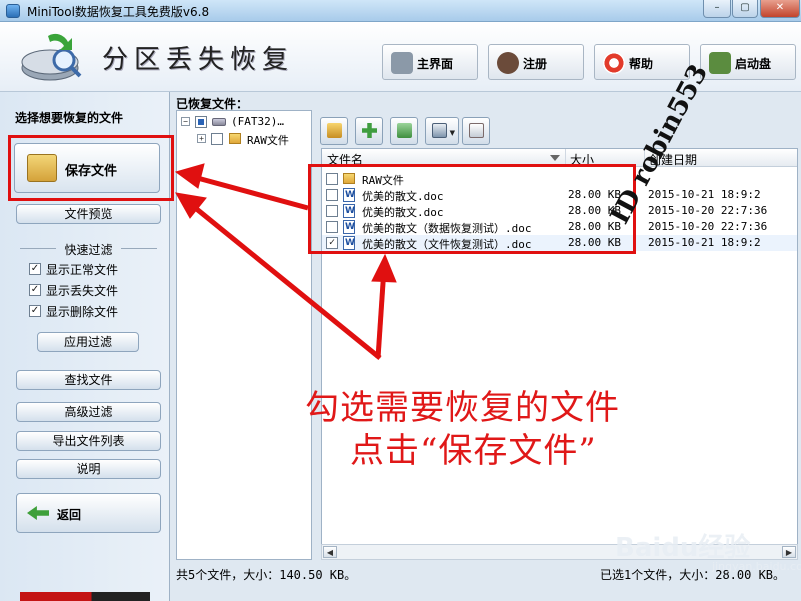  What do you see at coordinates (462, 408) in the screenshot?
I see `annotation-line-1: 勾选需要恢复的文件` at bounding box center [462, 408].